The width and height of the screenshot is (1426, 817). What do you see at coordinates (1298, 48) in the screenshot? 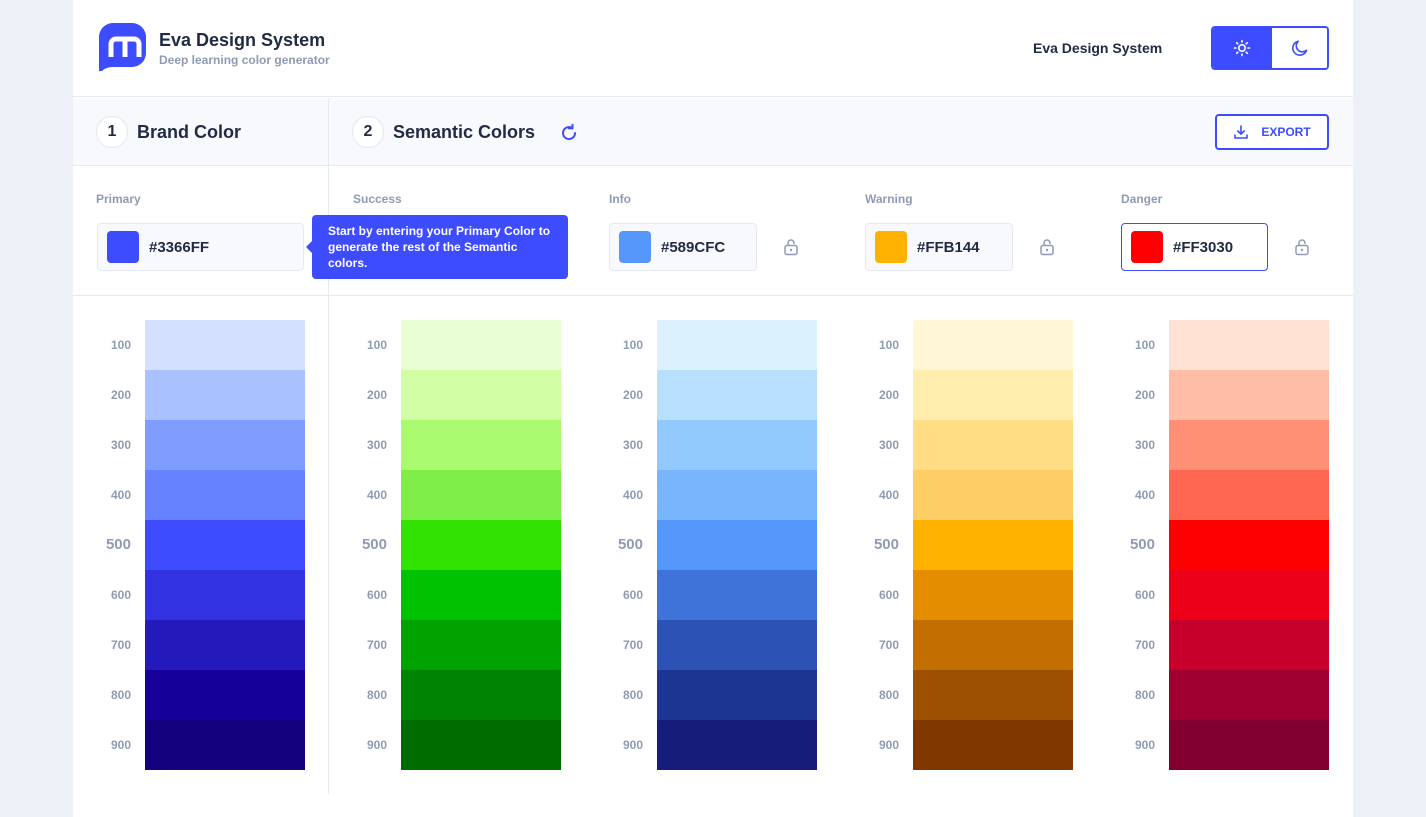
I see `dark-theme-button` at bounding box center [1298, 48].